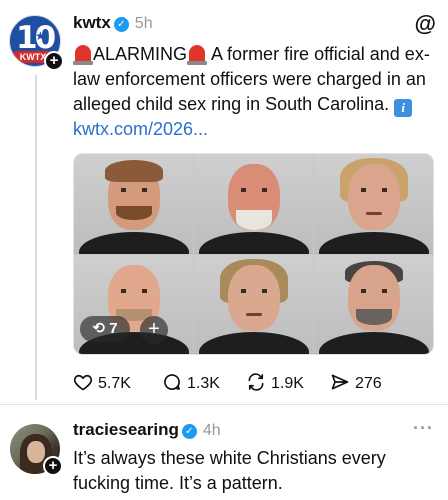 The height and width of the screenshot is (500, 448). I want to click on share-button: 276, so click(356, 383).